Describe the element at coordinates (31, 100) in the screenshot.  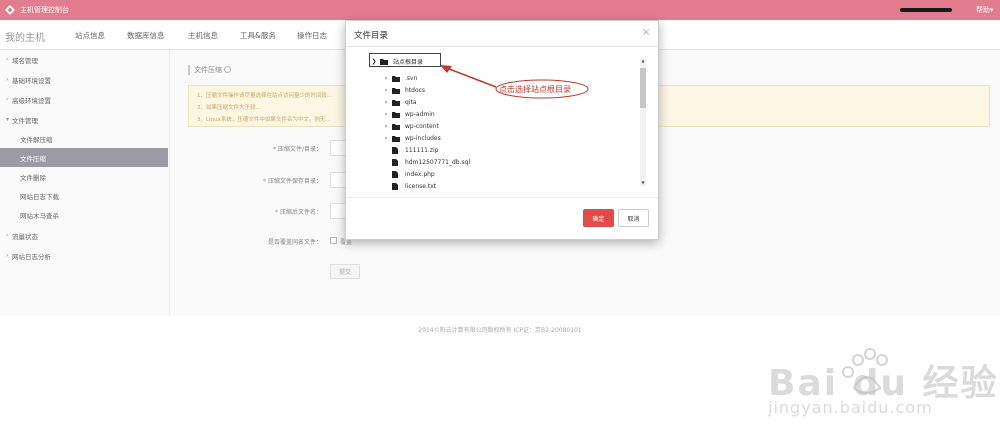
I see `sidebar-item-label: 高级环境设置` at that location.